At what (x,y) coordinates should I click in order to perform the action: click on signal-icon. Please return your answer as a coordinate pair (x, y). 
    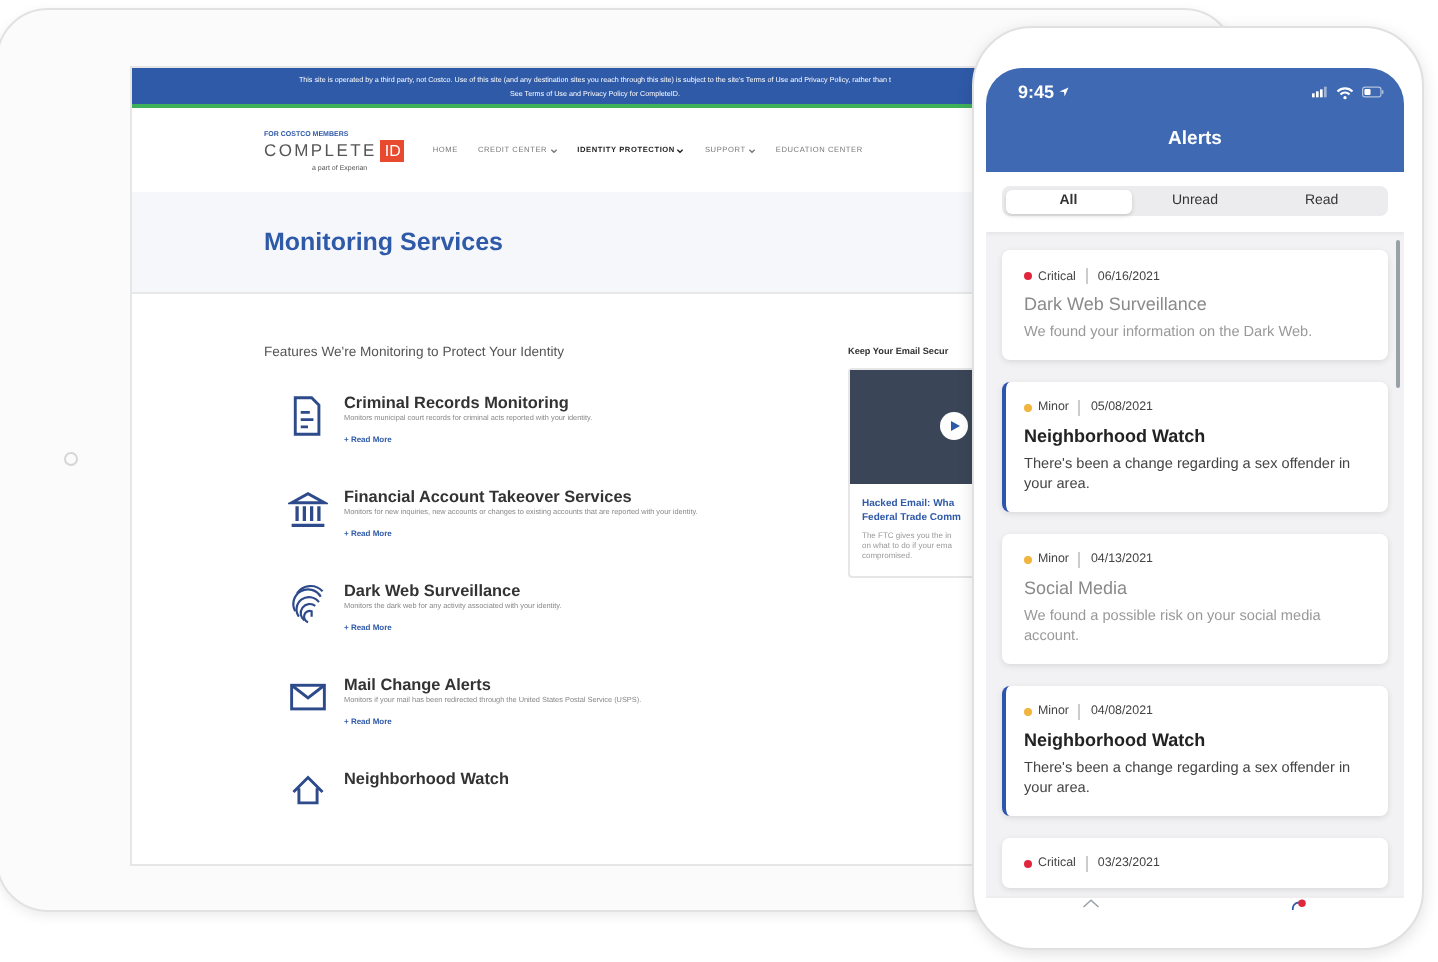
    Looking at the image, I should click on (1320, 92).